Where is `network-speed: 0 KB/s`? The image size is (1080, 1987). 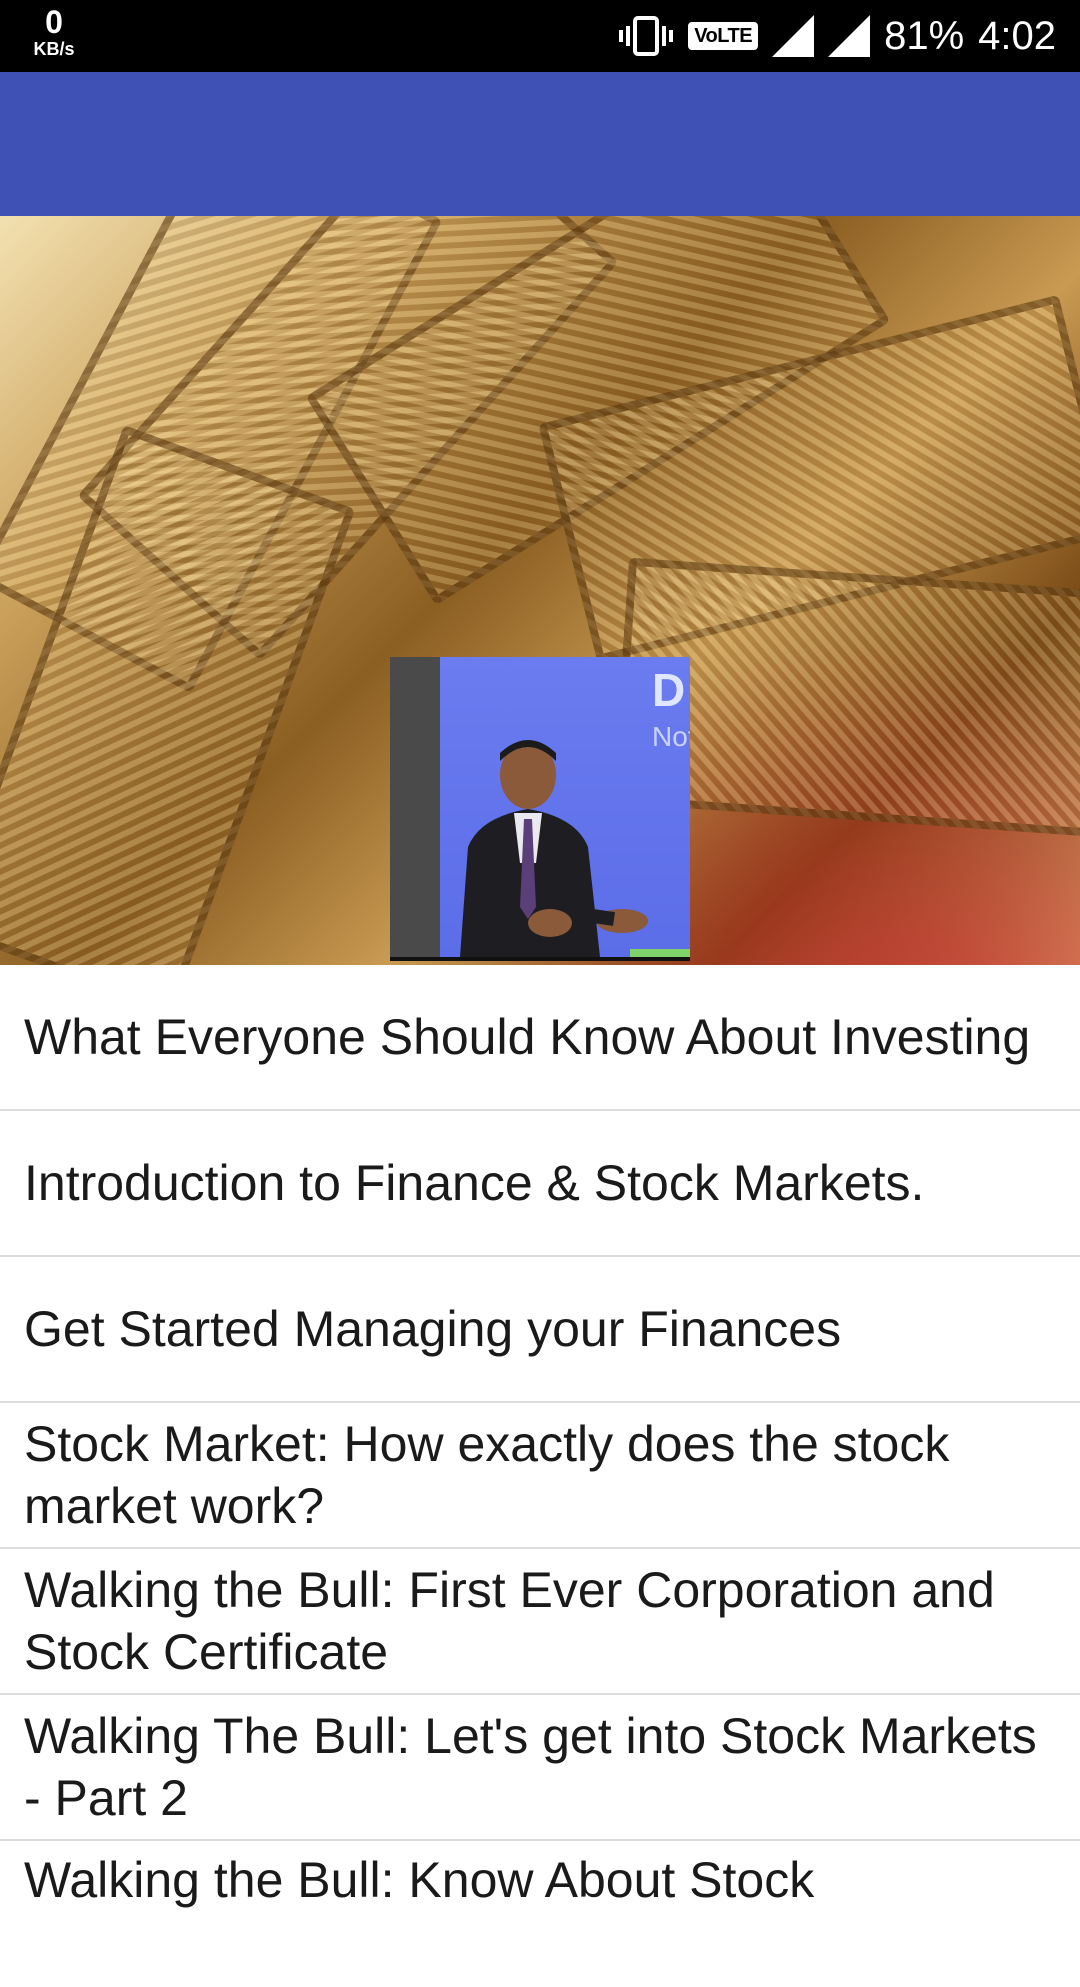
network-speed: 0 KB/s is located at coordinates (54, 32).